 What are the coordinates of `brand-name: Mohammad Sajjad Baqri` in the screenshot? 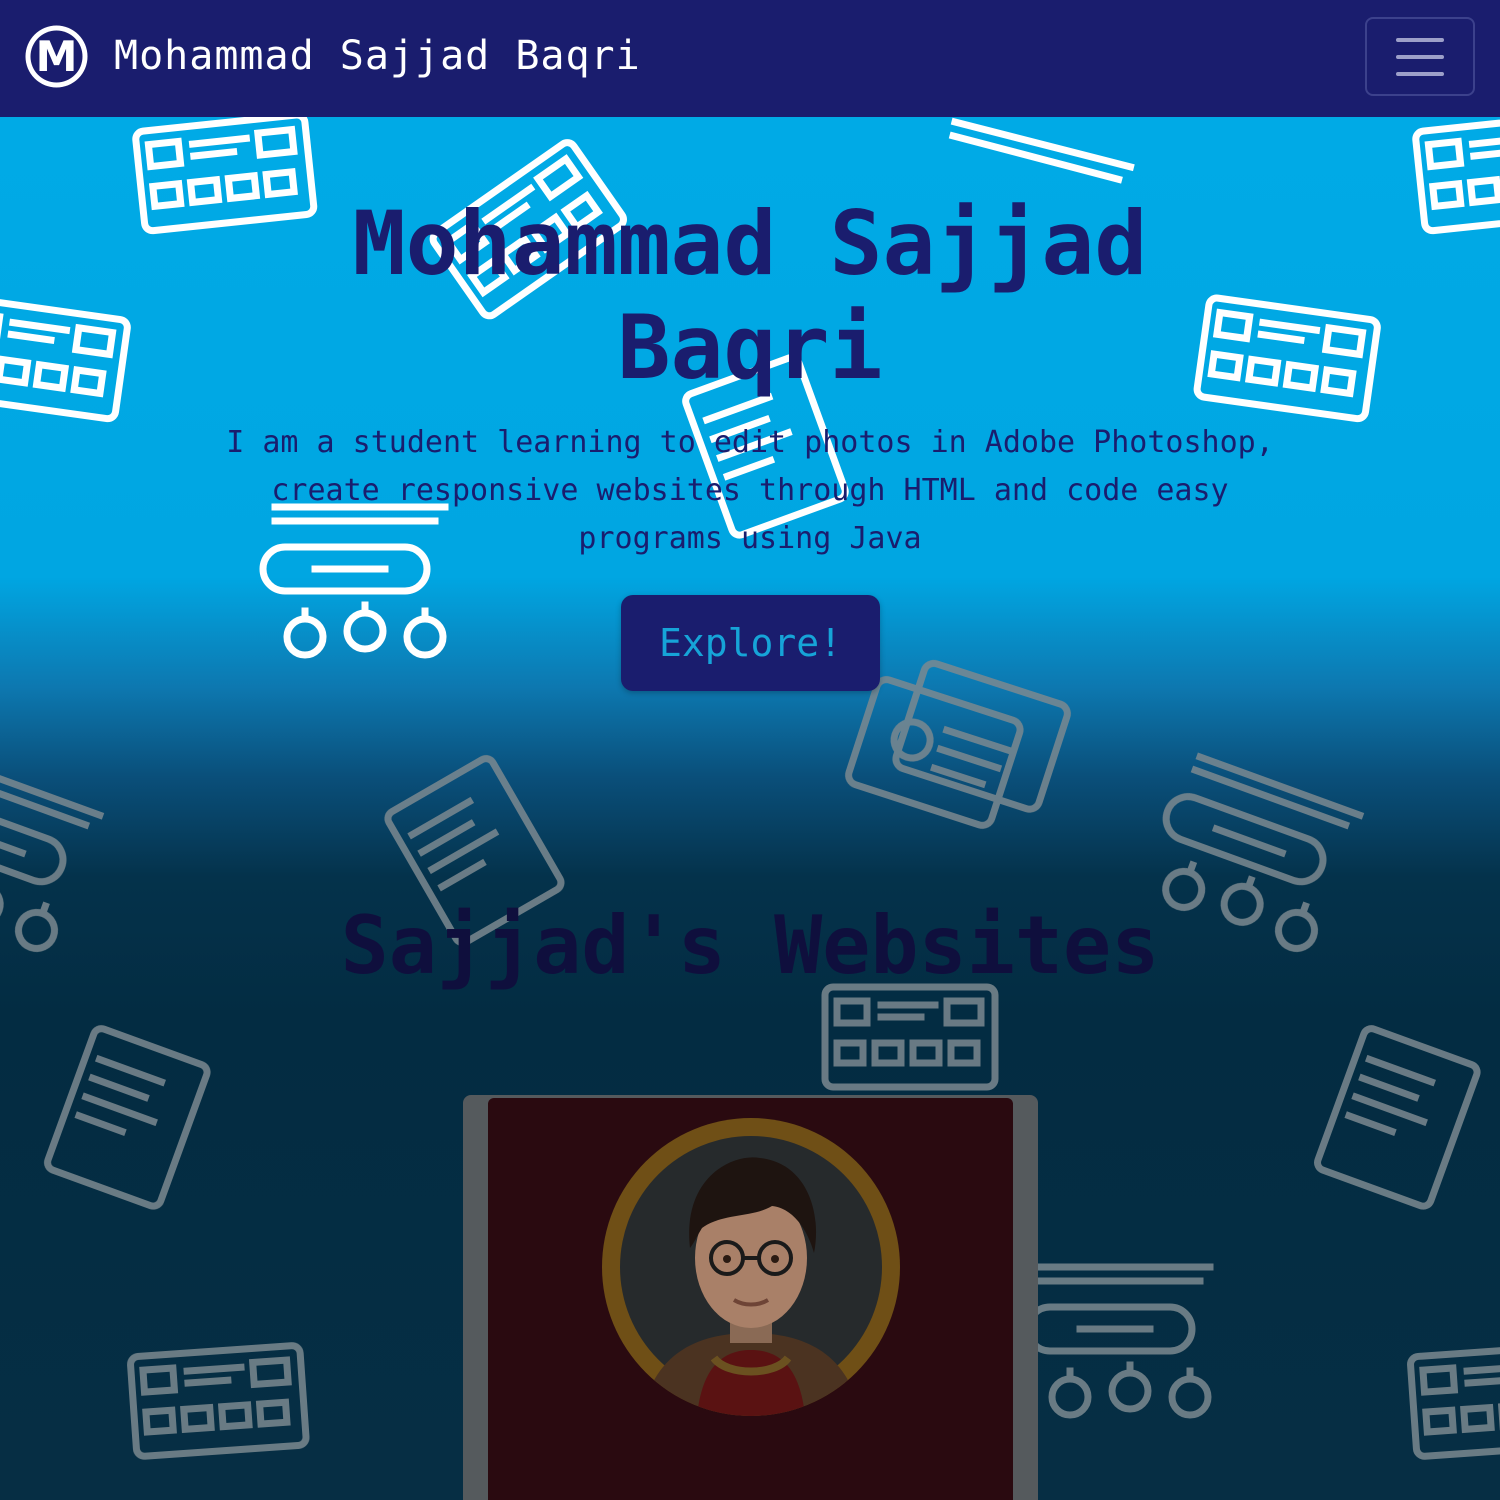 It's located at (377, 56).